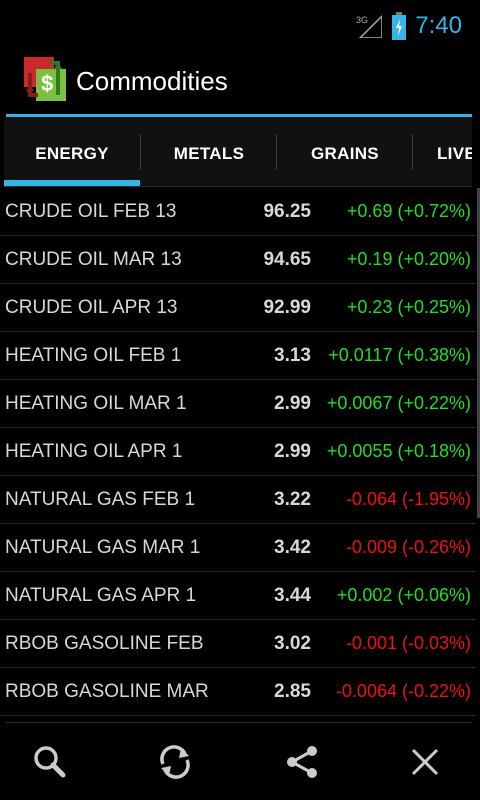  What do you see at coordinates (369, 26) in the screenshot?
I see `signal-strength-icon: 3G` at bounding box center [369, 26].